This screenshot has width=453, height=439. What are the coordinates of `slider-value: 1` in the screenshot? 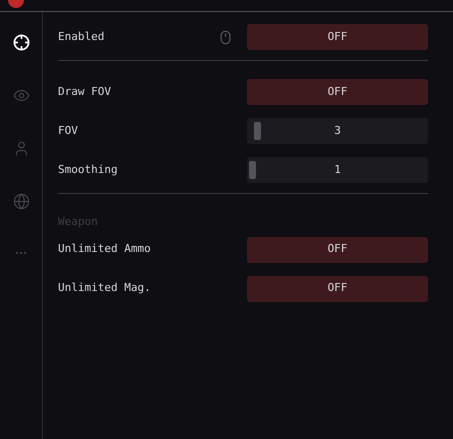 It's located at (337, 170).